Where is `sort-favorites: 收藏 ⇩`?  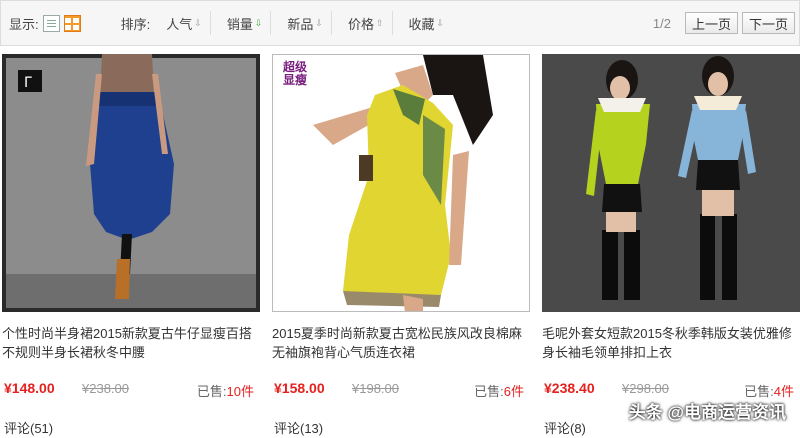
sort-favorites: 收藏 ⇩ is located at coordinates (427, 23).